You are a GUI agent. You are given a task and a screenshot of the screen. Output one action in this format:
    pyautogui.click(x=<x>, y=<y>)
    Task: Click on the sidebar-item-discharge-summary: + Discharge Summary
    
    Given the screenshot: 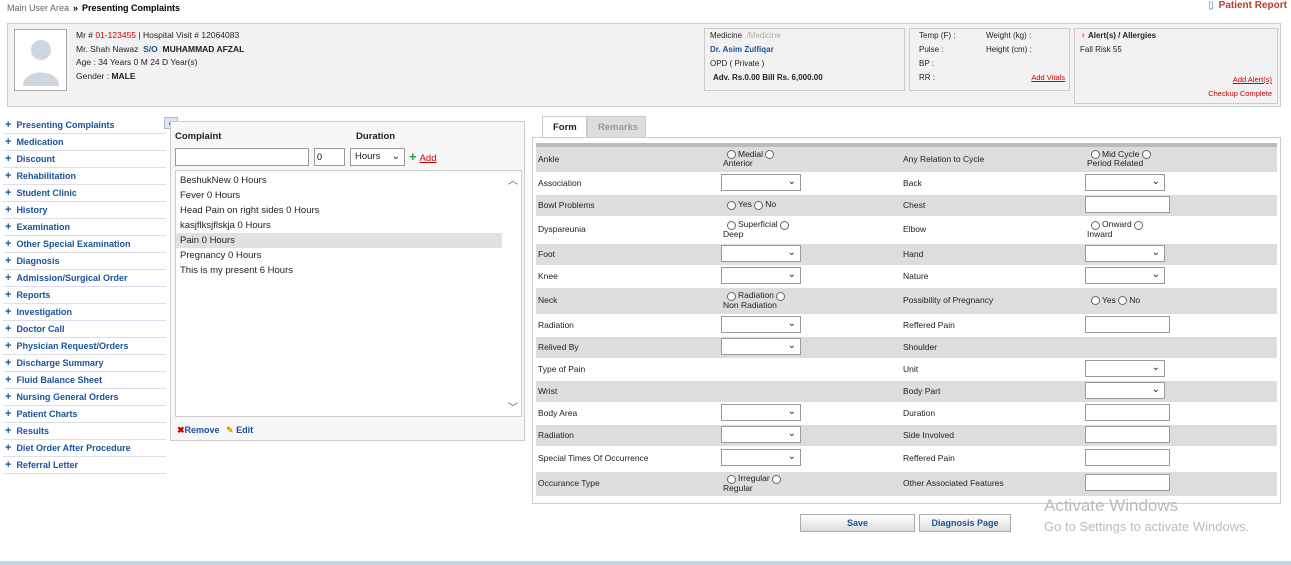 What is the action you would take?
    pyautogui.click(x=84, y=363)
    